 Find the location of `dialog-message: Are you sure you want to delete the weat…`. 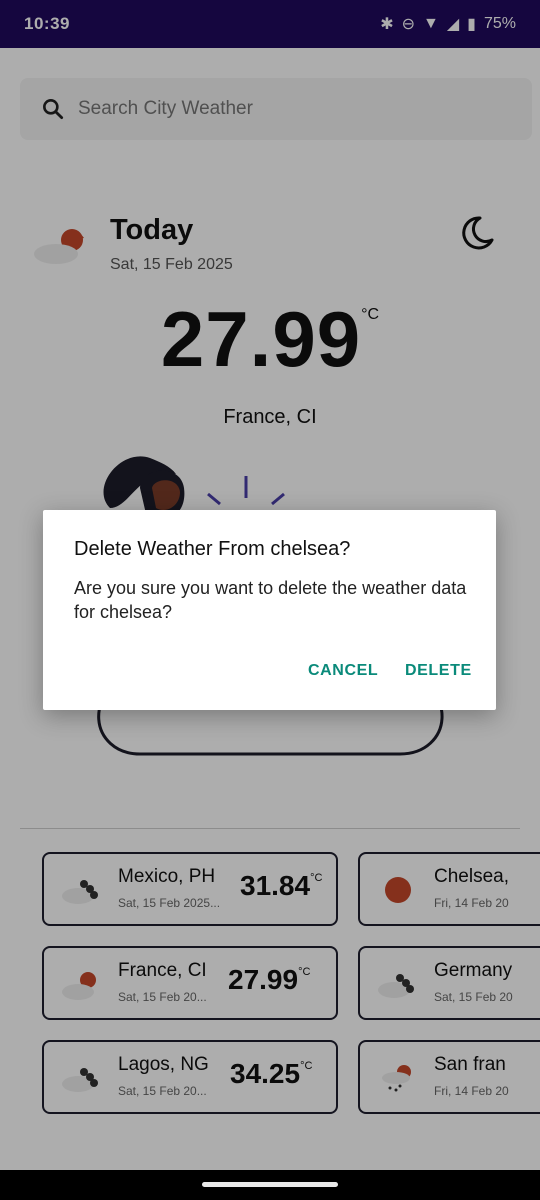

dialog-message: Are you sure you want to delete the weat… is located at coordinates (270, 600).